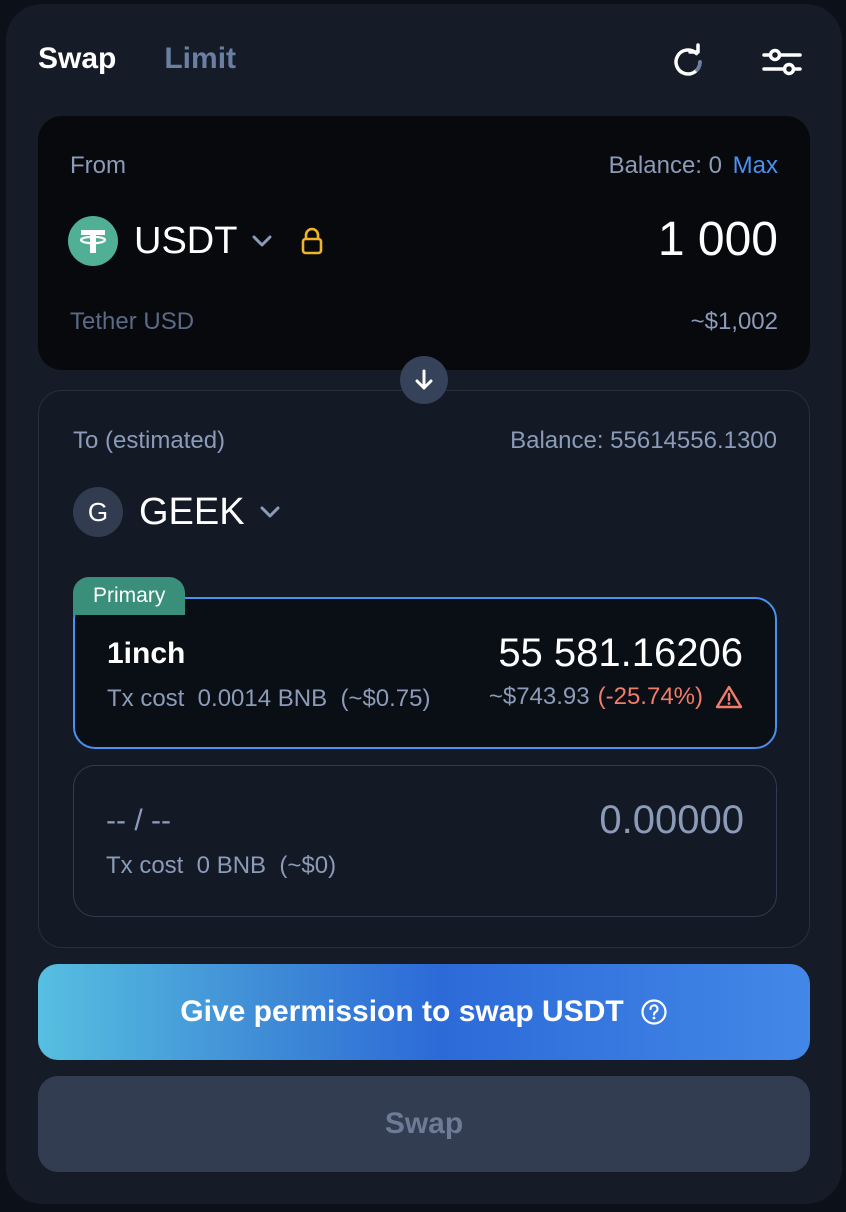  Describe the element at coordinates (402, 1011) in the screenshot. I see `permission-label: Give permission to swap USDT` at that location.